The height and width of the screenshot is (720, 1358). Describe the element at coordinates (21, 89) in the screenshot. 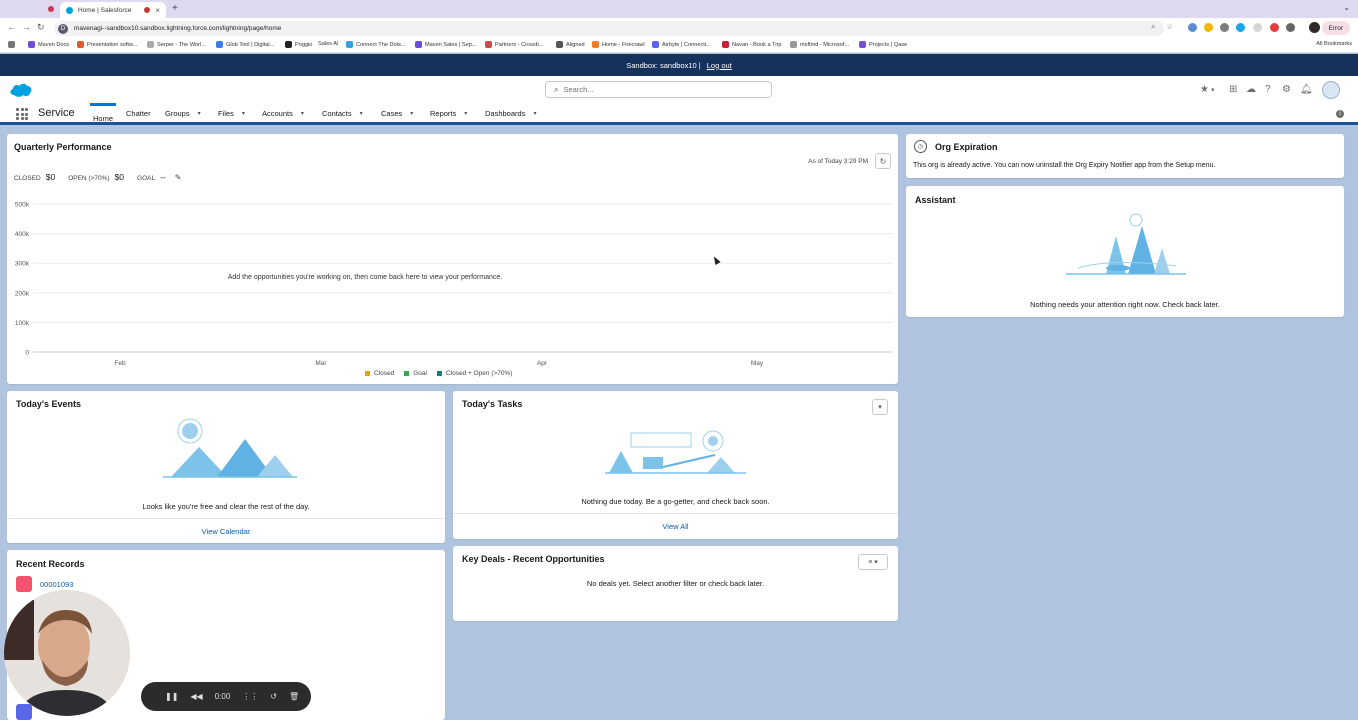

I see `salesforce-logo` at that location.